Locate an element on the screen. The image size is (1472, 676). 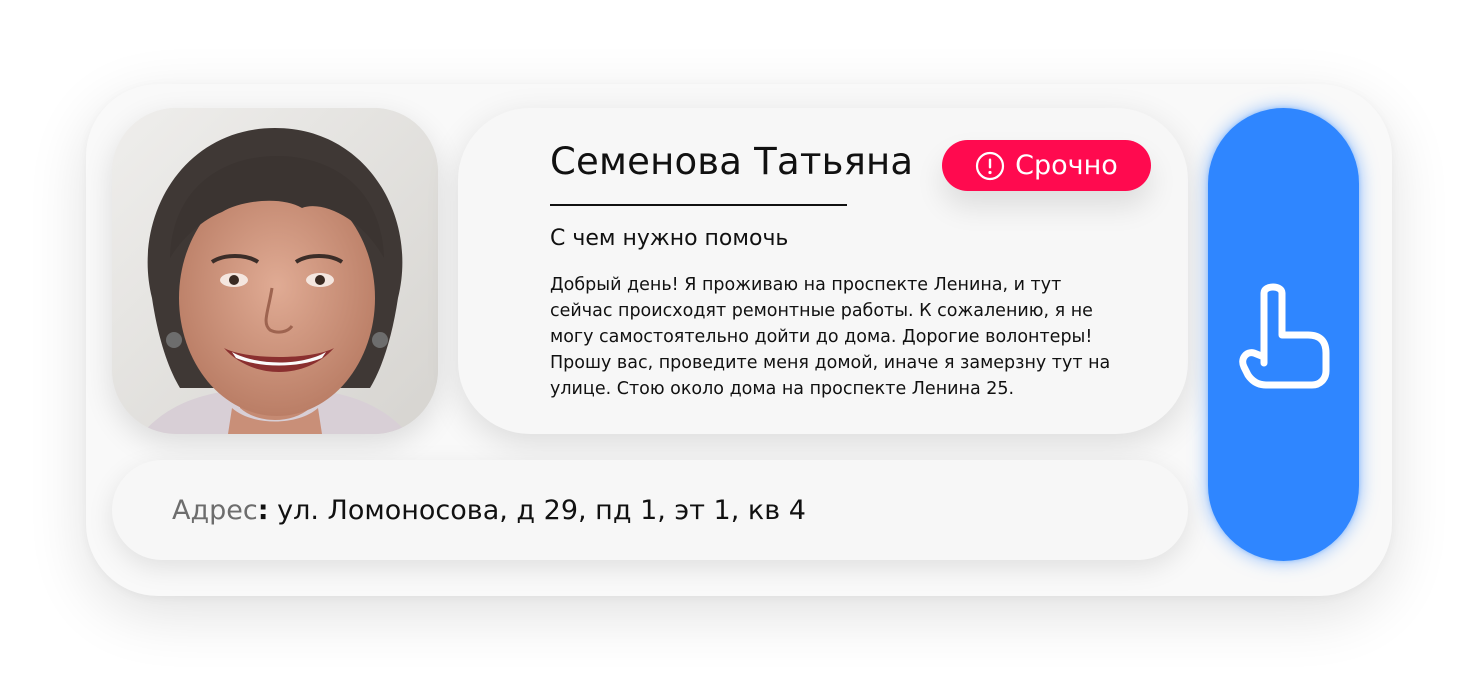
pointing-hand-icon is located at coordinates (1283, 335).